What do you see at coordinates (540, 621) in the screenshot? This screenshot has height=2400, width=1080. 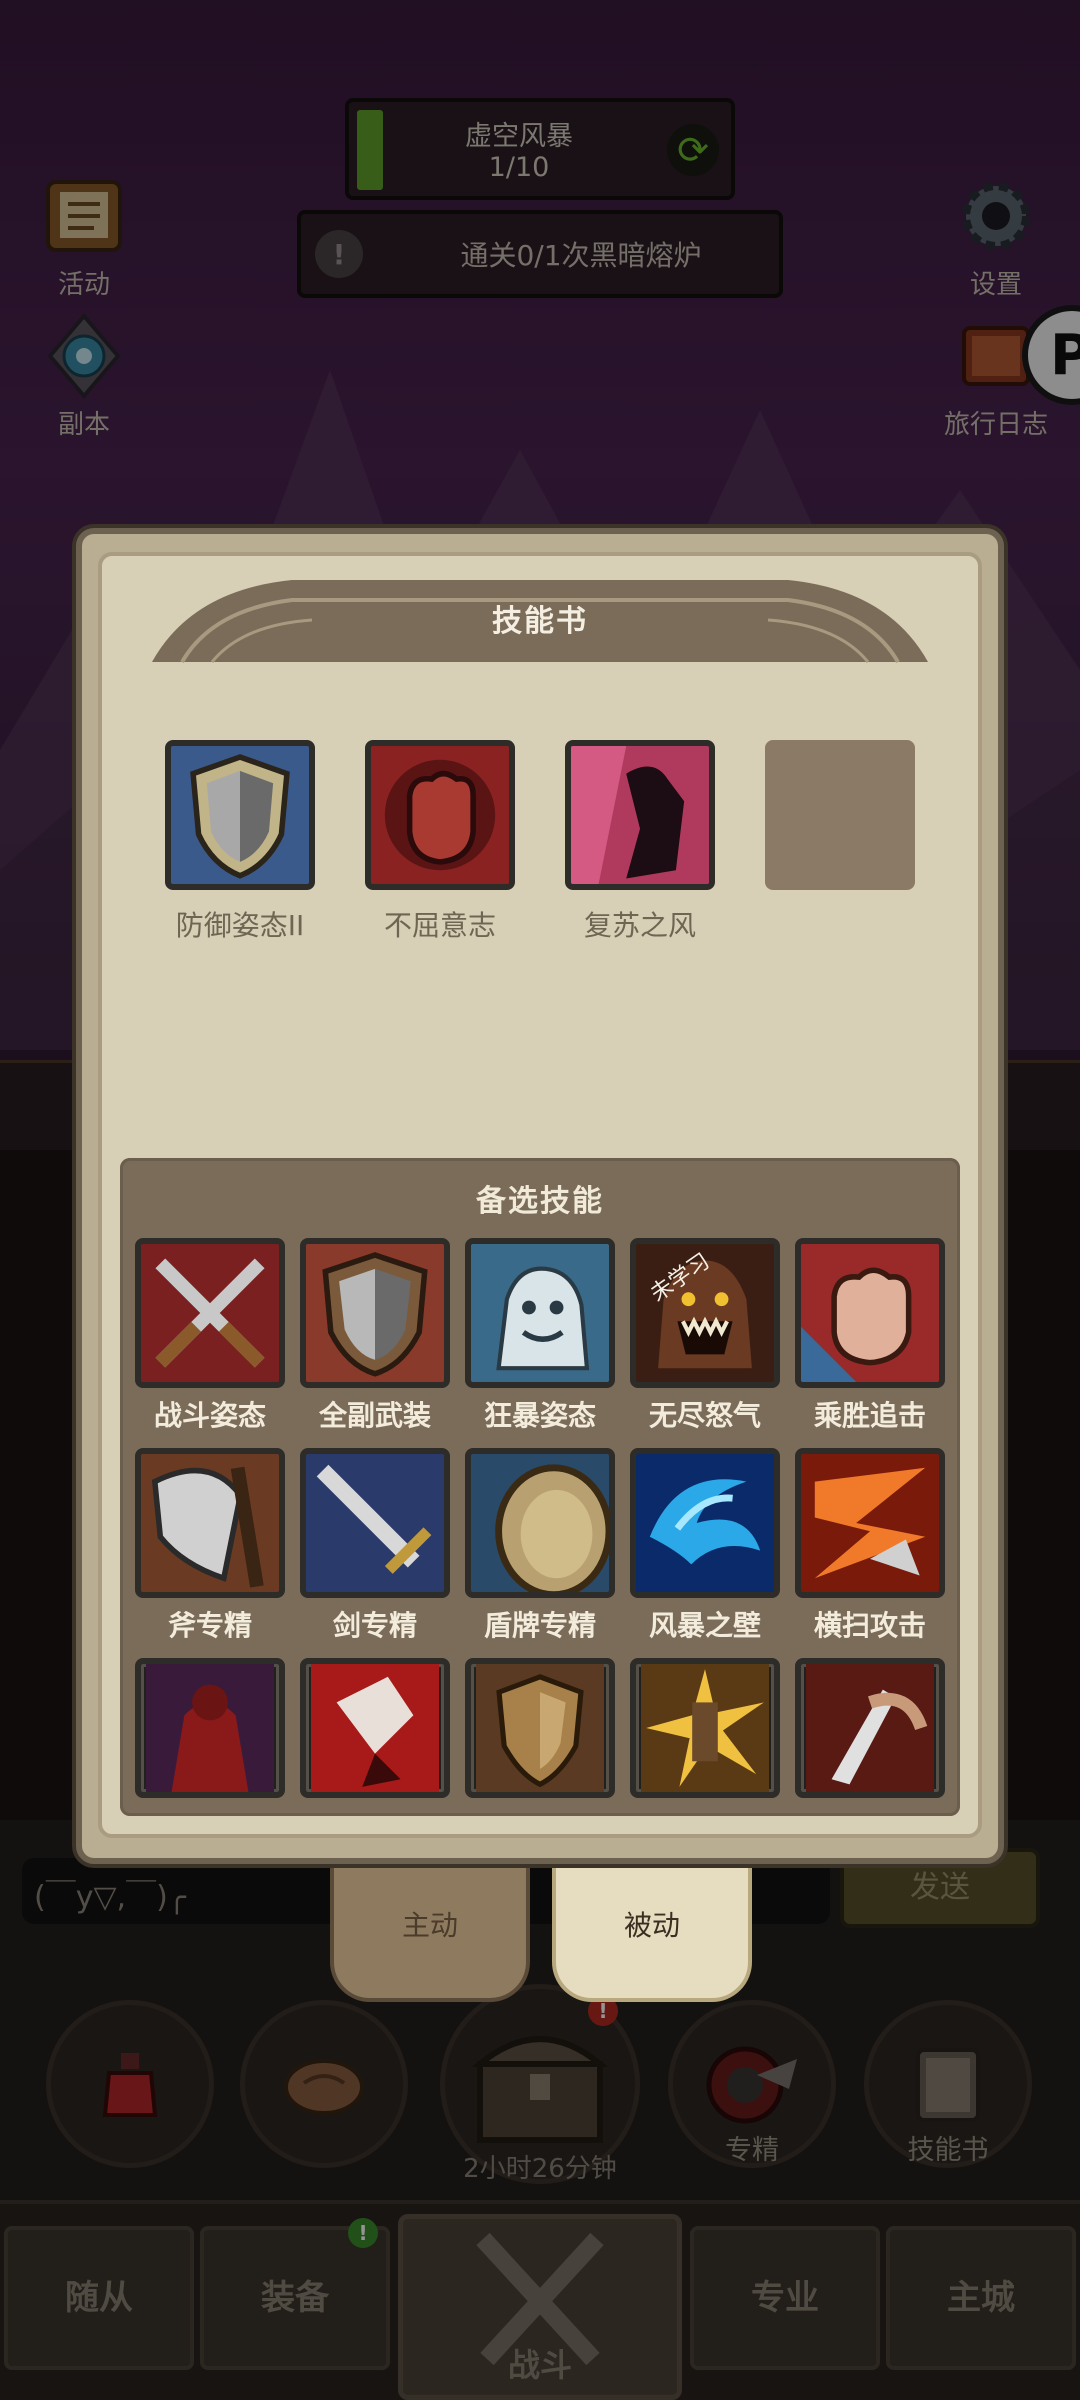 I see `panel-title: 技能书` at bounding box center [540, 621].